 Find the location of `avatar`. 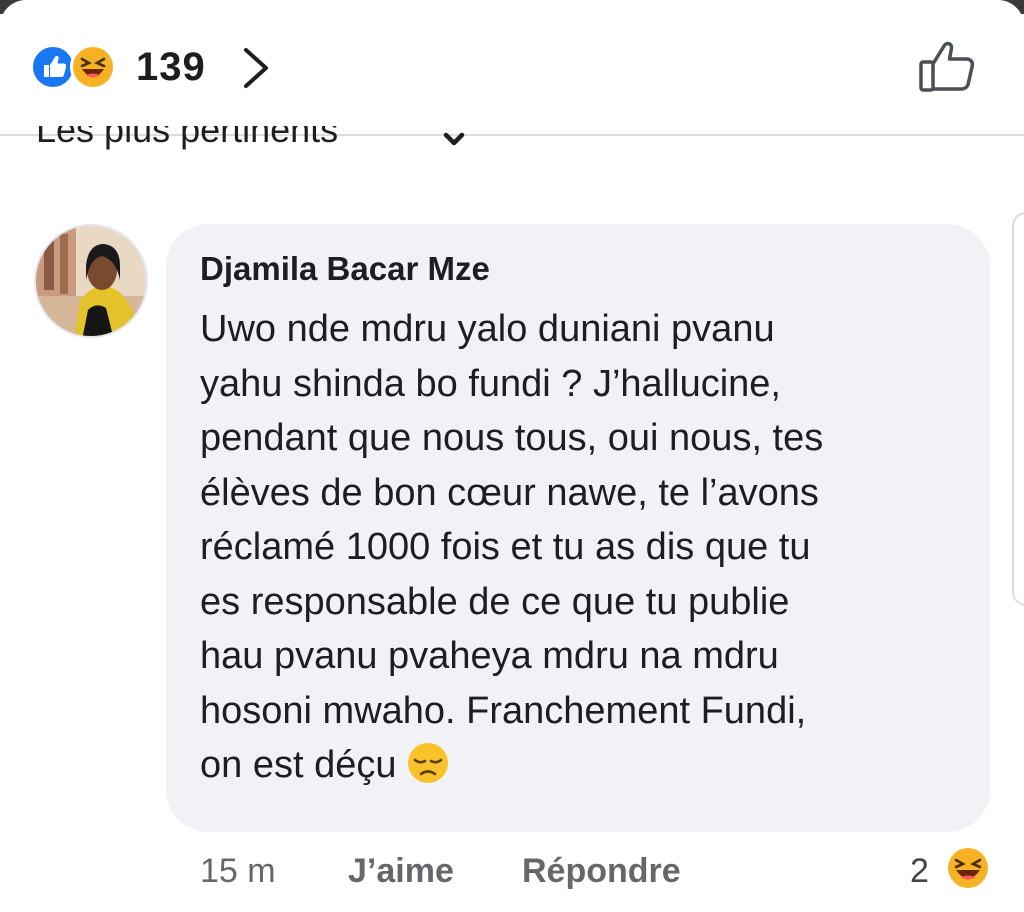

avatar is located at coordinates (91, 281).